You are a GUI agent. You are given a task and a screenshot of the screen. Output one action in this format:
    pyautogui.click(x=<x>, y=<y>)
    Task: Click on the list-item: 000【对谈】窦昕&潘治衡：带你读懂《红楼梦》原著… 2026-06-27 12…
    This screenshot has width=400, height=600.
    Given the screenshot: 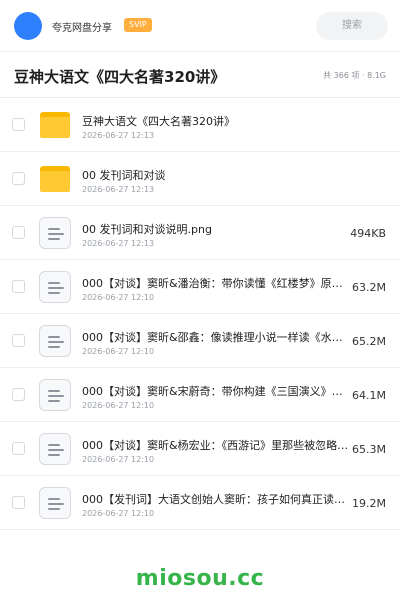 What is the action you would take?
    pyautogui.click(x=200, y=287)
    